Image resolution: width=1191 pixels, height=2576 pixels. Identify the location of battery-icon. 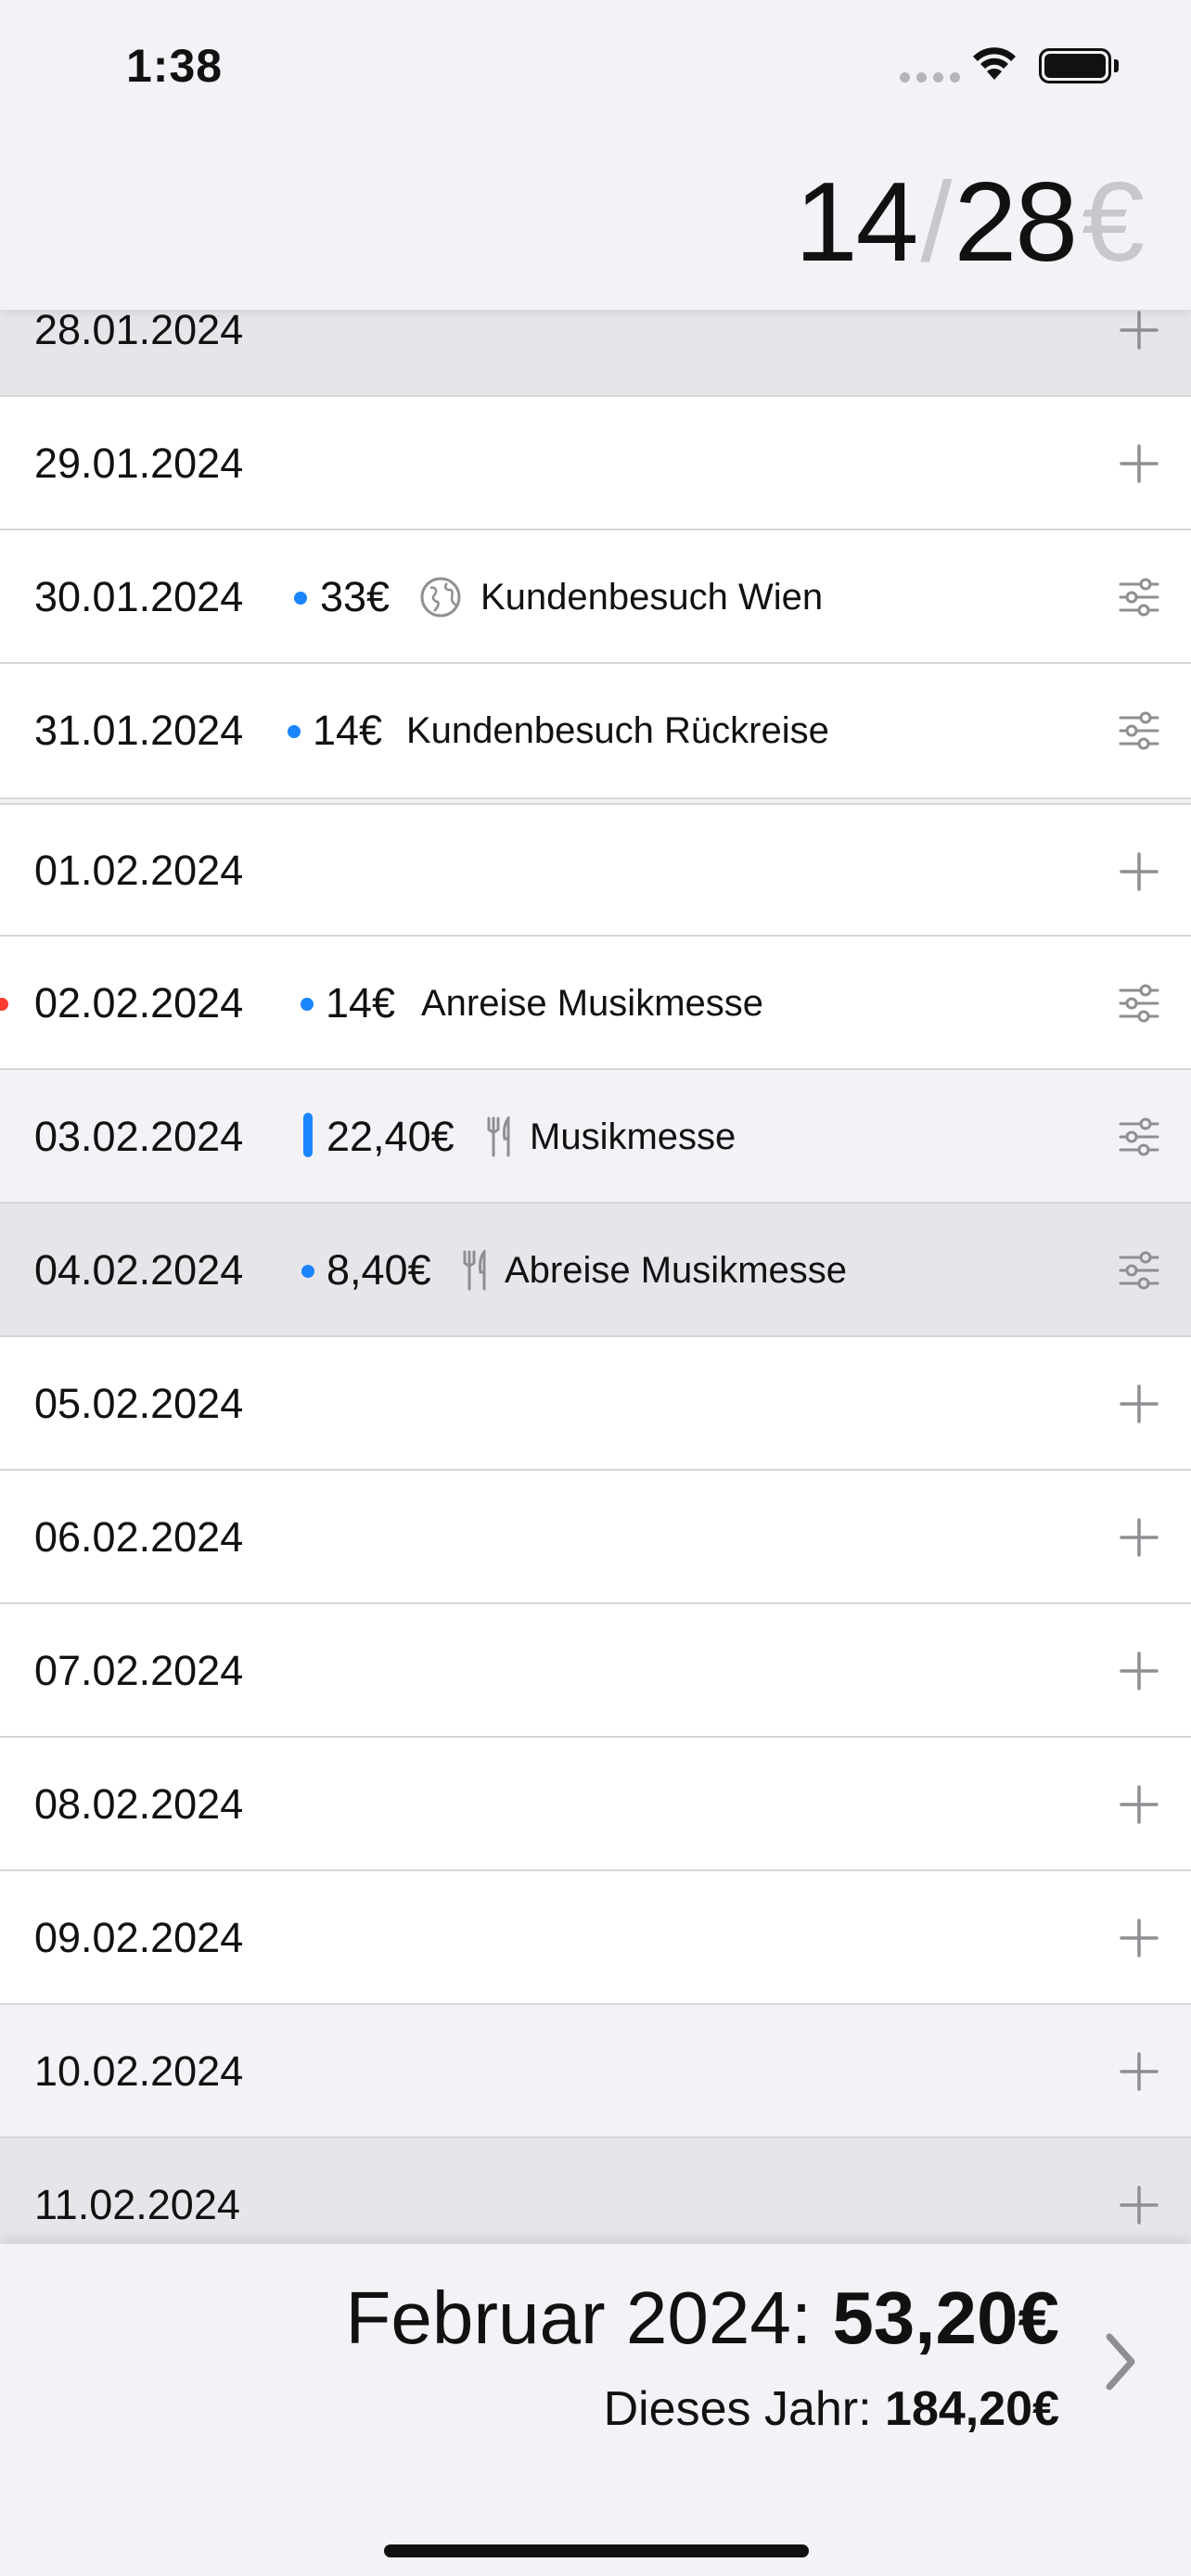
(1075, 66).